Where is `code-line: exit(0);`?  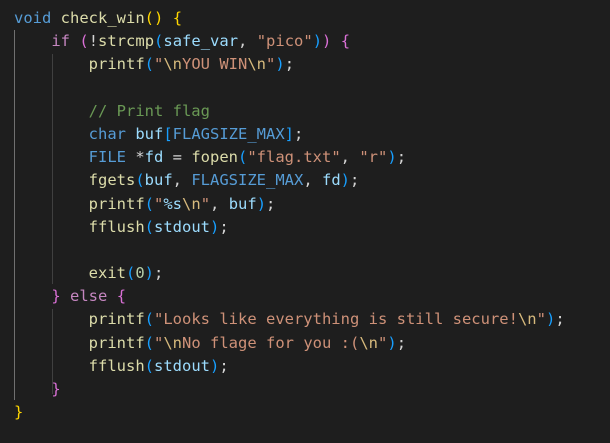 code-line: exit(0); is located at coordinates (289, 273).